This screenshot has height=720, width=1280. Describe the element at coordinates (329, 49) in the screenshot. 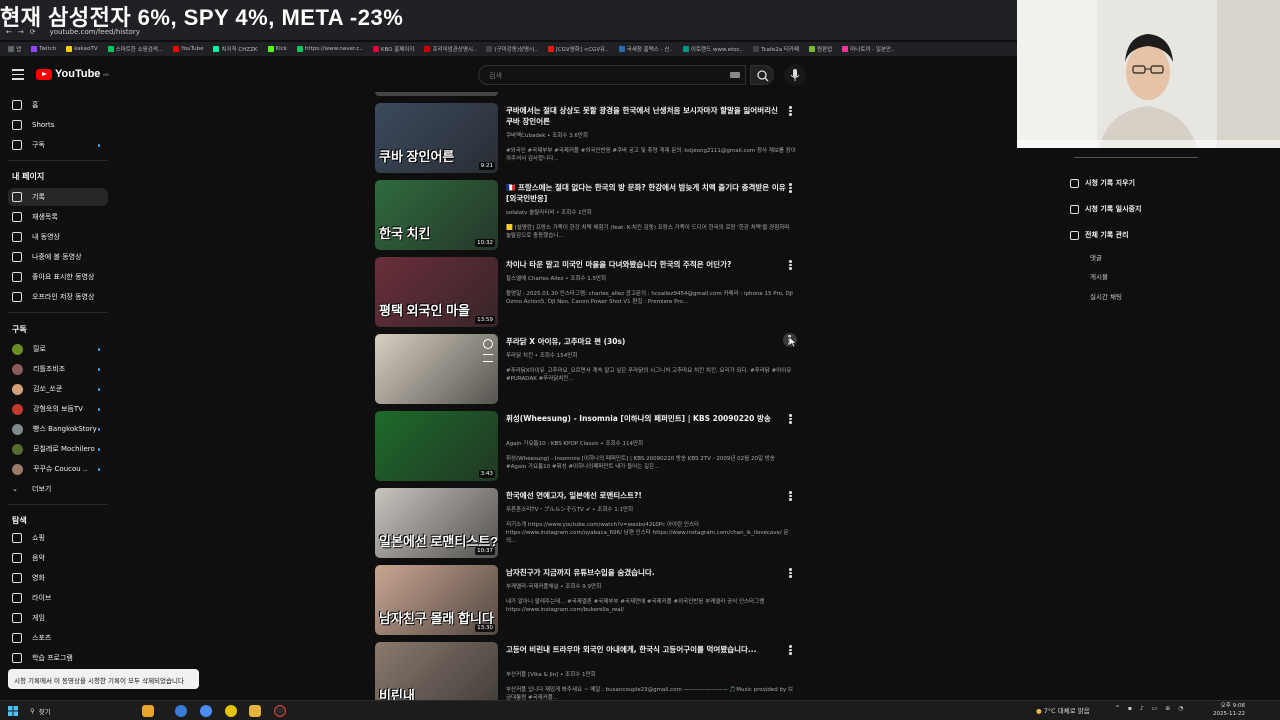

I see `bookmark-item: https://www.naver.c..` at that location.